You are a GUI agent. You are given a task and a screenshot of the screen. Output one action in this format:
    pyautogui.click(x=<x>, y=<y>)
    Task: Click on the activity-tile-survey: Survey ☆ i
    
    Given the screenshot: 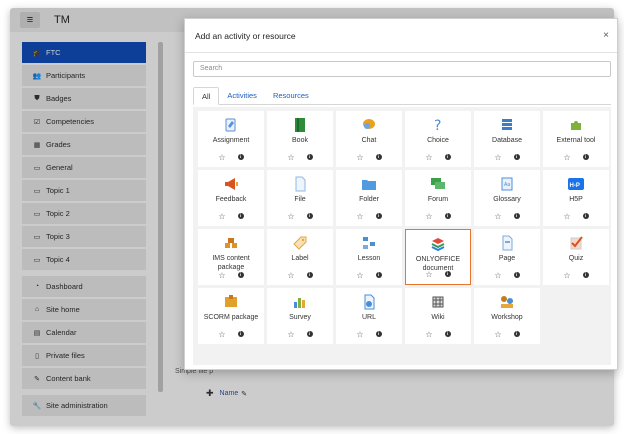 What is the action you would take?
    pyautogui.click(x=300, y=316)
    